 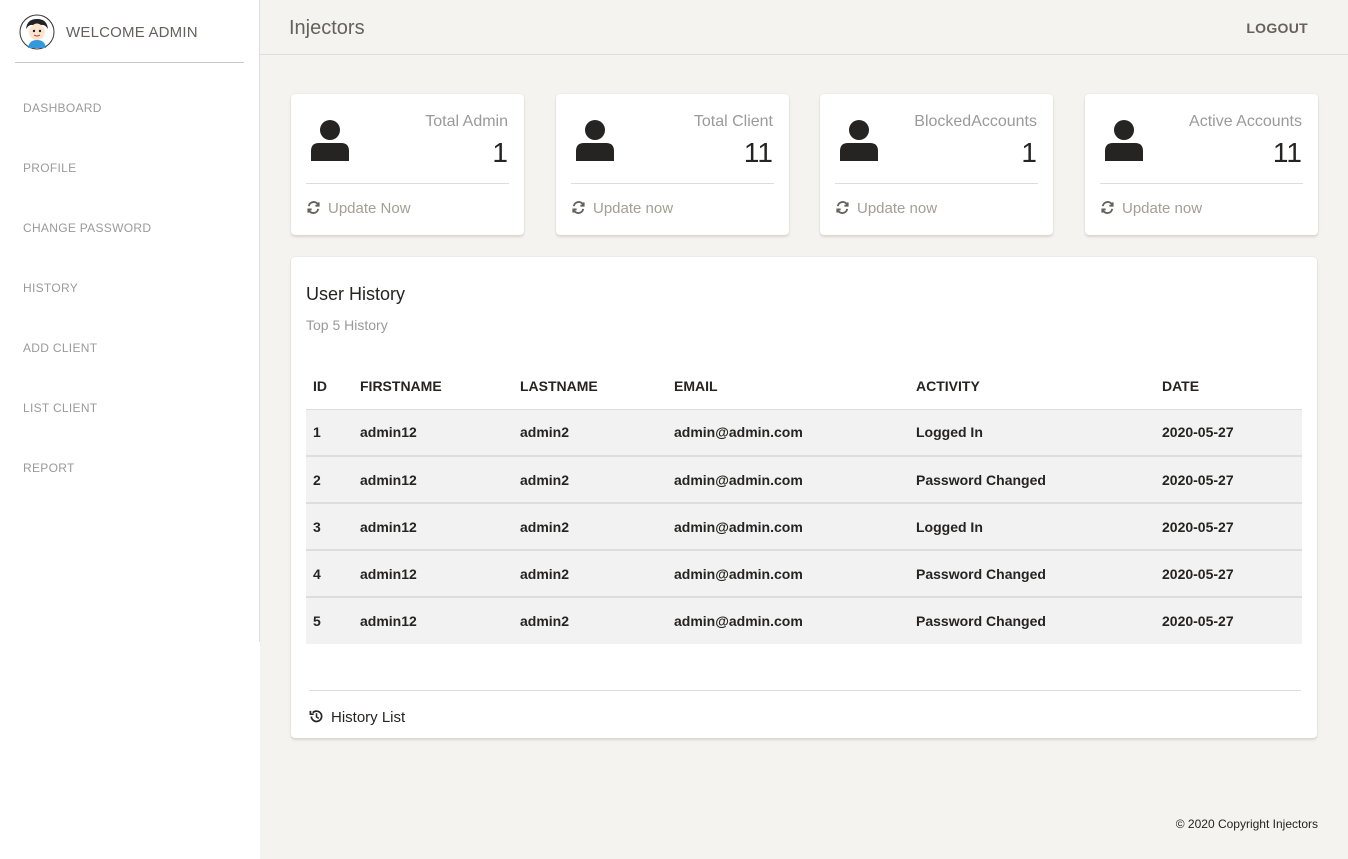 What do you see at coordinates (130, 408) in the screenshot?
I see `sidebar-item-list-client: LIST CLIENT` at bounding box center [130, 408].